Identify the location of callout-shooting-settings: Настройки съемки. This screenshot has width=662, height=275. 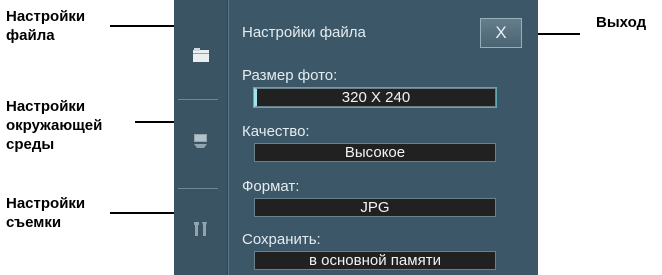
(45, 213).